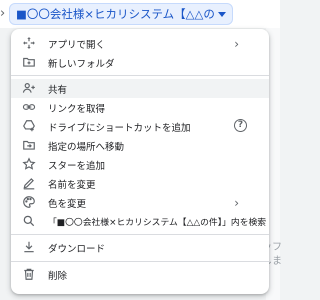 This screenshot has width=320, height=300. I want to click on menu-item-add-shortcut: ドライブにショートカットを追加 ?, so click(140, 126).